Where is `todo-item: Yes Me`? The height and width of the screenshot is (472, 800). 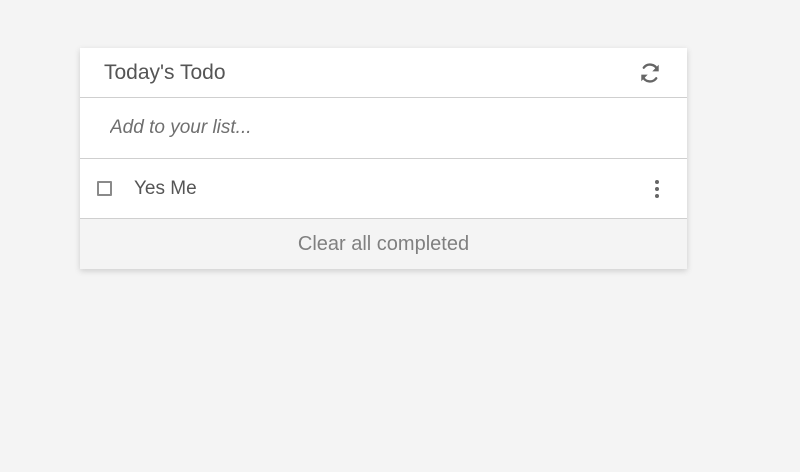 todo-item: Yes Me is located at coordinates (383, 189).